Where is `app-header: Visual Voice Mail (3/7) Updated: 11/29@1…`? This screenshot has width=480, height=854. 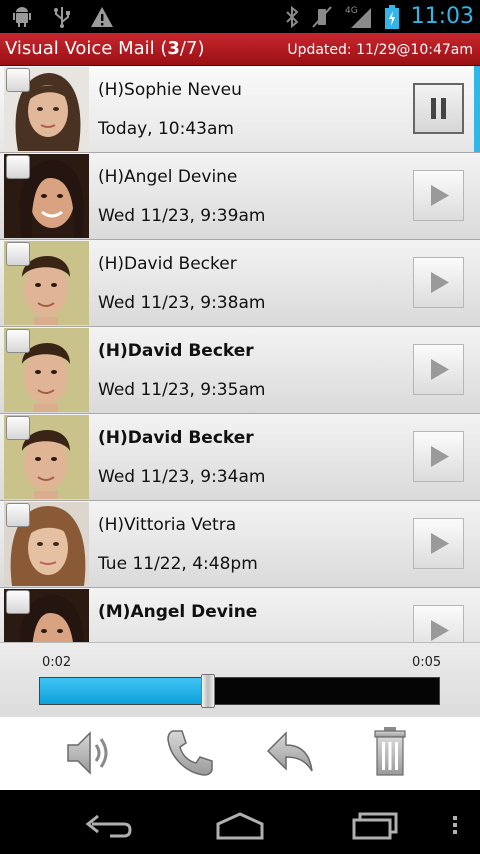 app-header: Visual Voice Mail (3/7) Updated: 11/29@1… is located at coordinates (240, 49).